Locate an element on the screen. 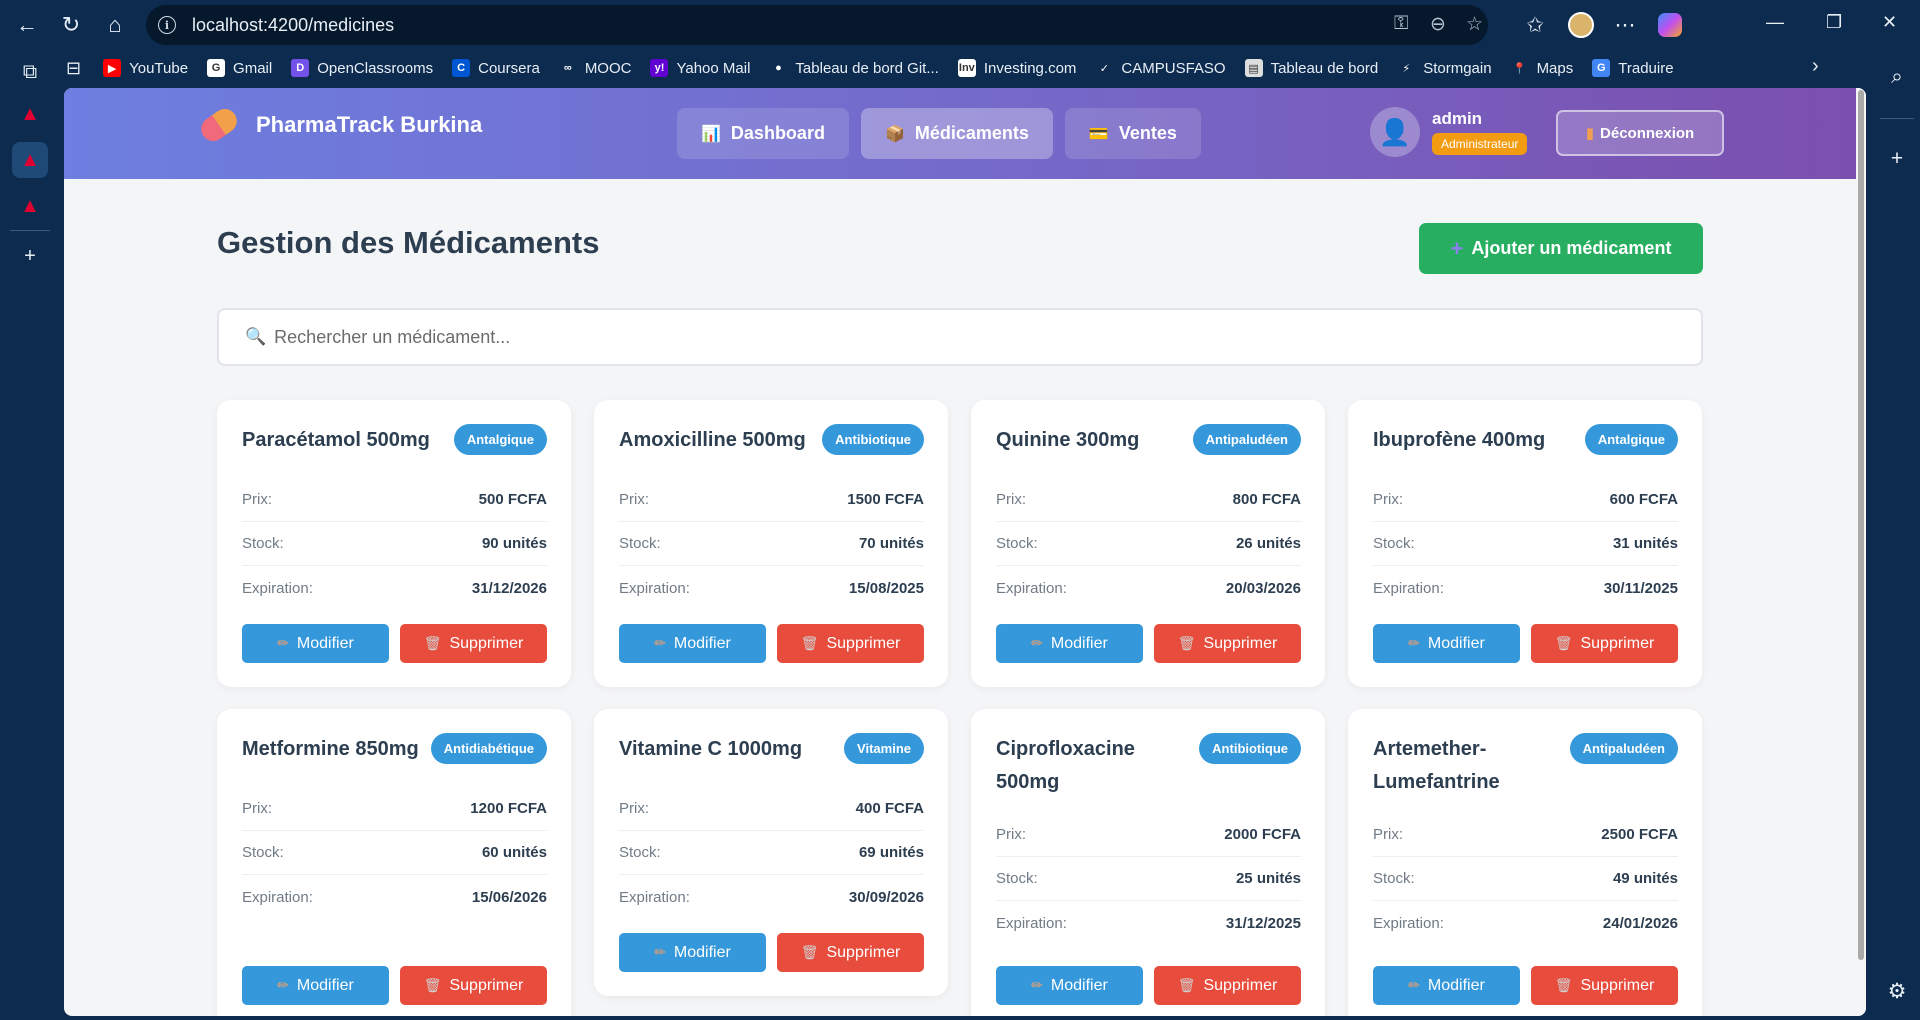  close-icon: ✕ is located at coordinates (1889, 22).